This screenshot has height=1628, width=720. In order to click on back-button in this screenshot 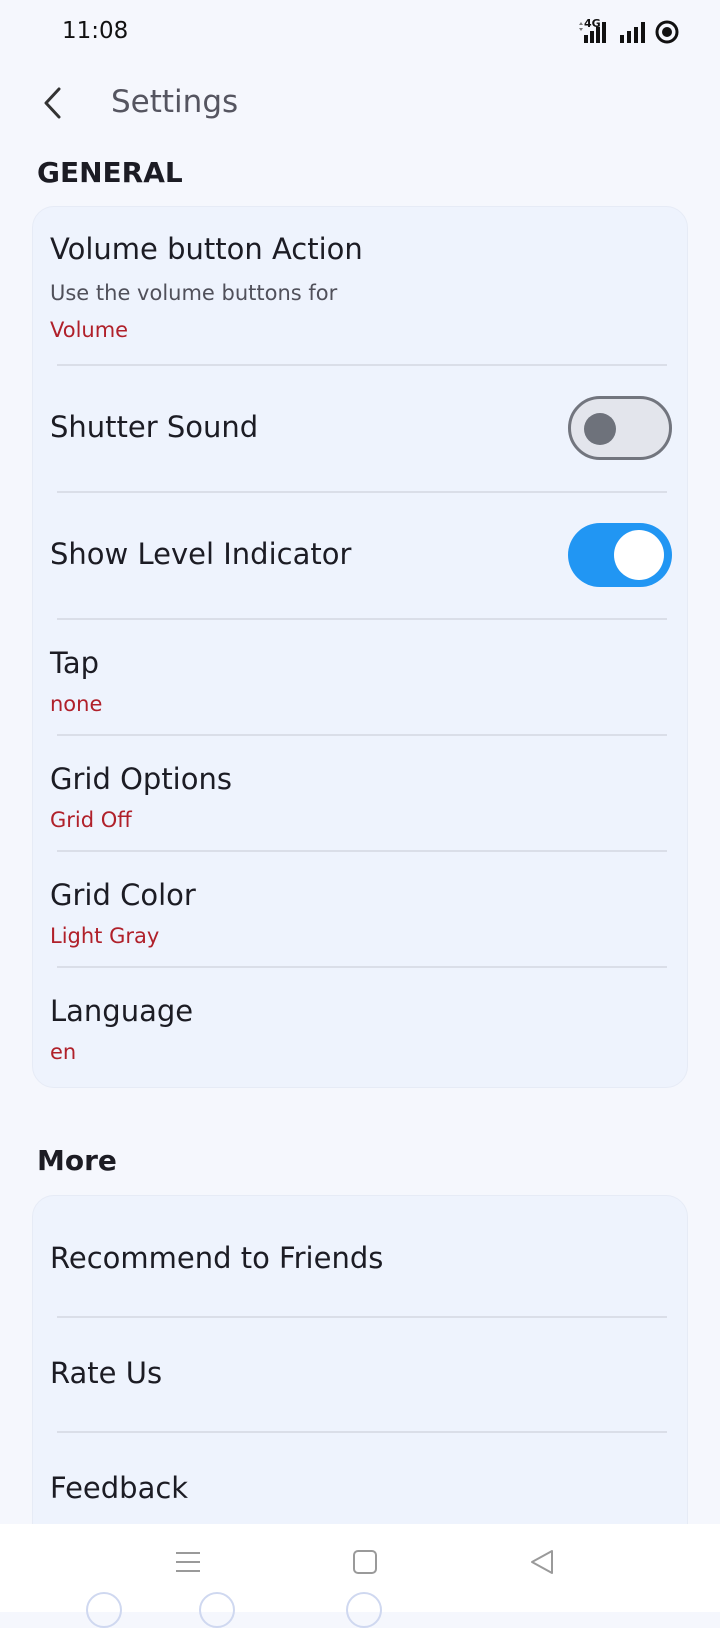, I will do `click(53, 105)`.